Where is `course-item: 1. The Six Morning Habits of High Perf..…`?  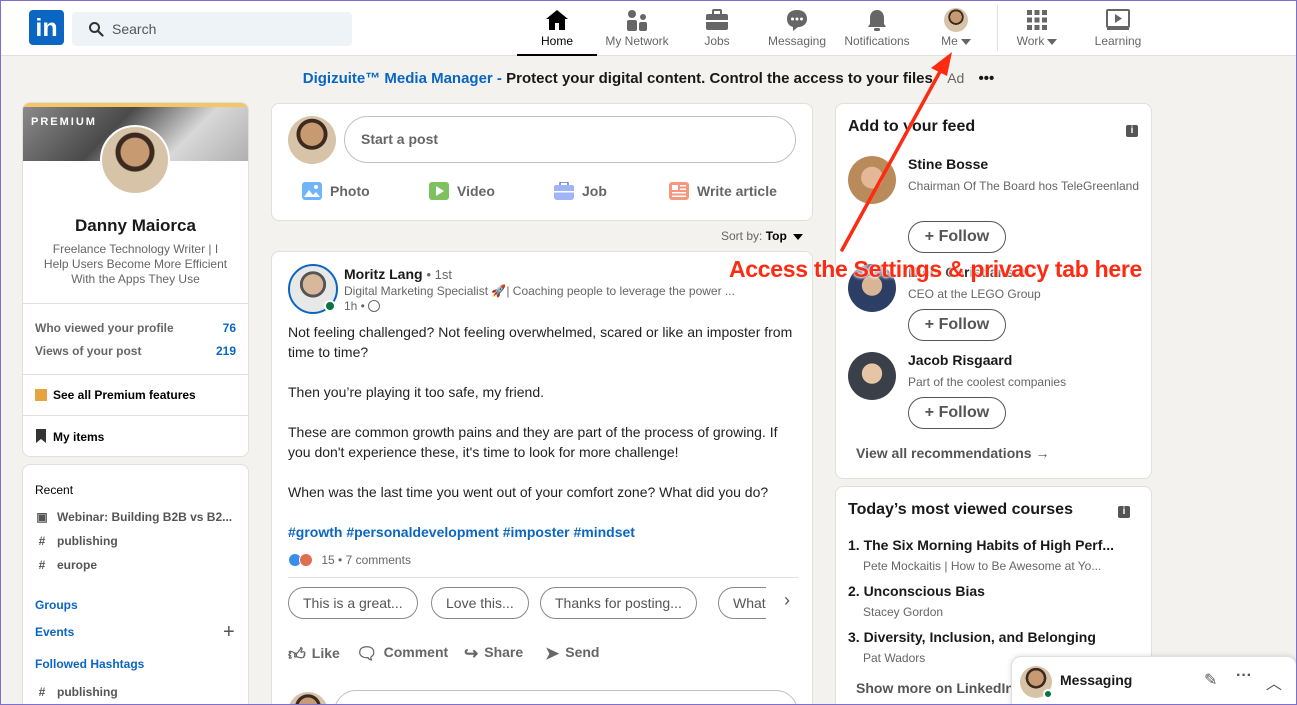 course-item: 1. The Six Morning Habits of High Perf..… is located at coordinates (993, 555).